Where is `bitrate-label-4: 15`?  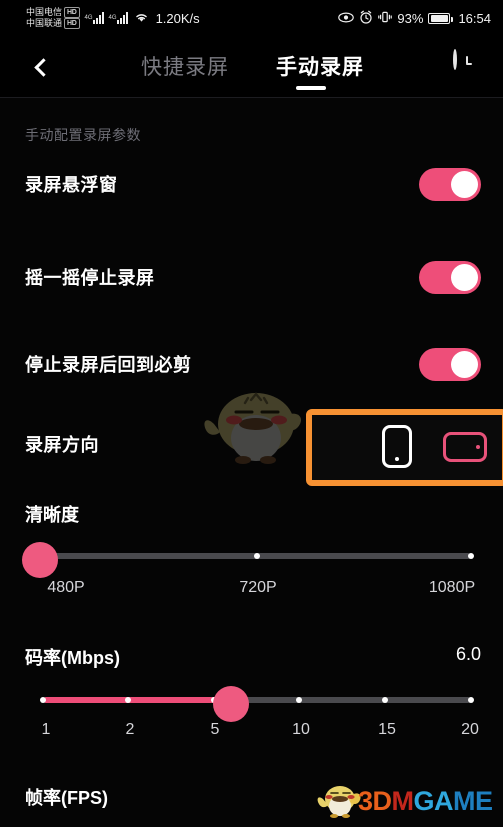 bitrate-label-4: 15 is located at coordinates (387, 729).